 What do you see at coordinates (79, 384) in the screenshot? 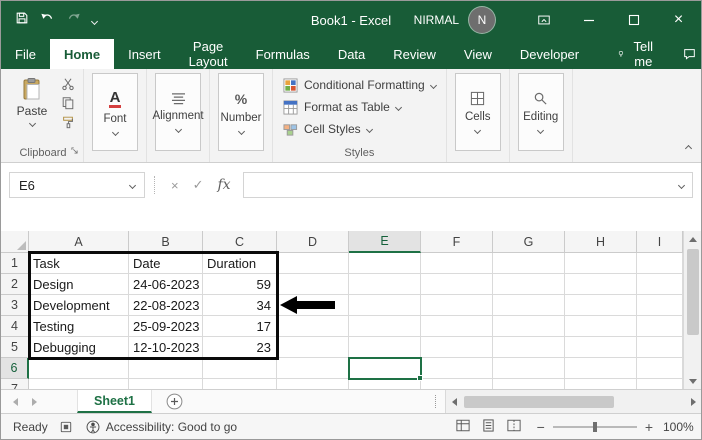
I see `cell-A7` at bounding box center [79, 384].